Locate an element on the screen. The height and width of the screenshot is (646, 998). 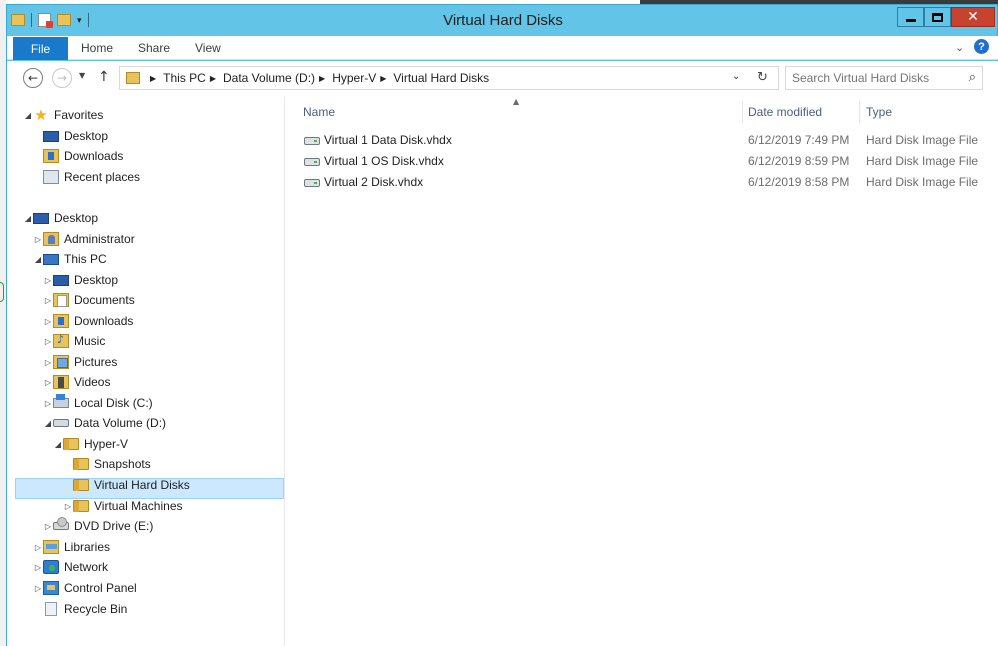
forward-button: → is located at coordinates (62, 78).